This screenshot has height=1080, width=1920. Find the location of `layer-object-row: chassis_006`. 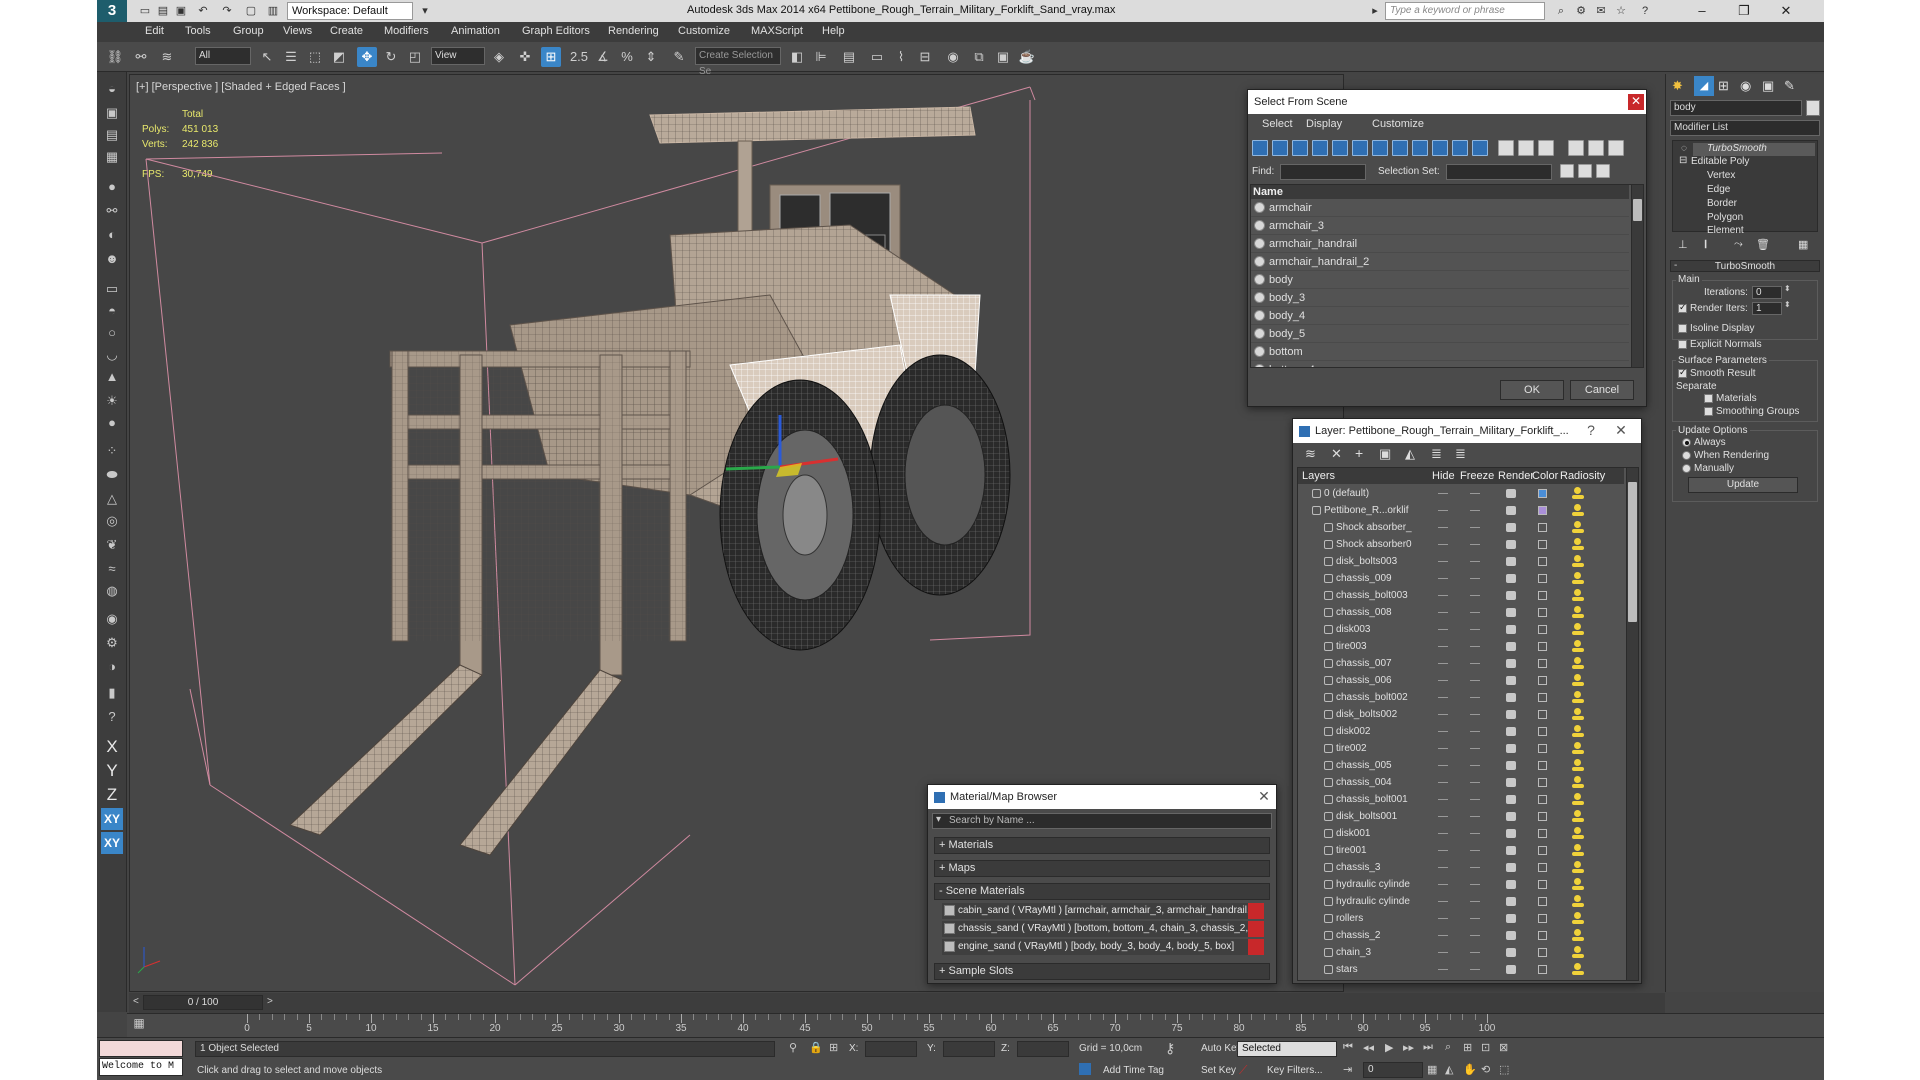

layer-object-row: chassis_006 is located at coordinates (1461, 680).